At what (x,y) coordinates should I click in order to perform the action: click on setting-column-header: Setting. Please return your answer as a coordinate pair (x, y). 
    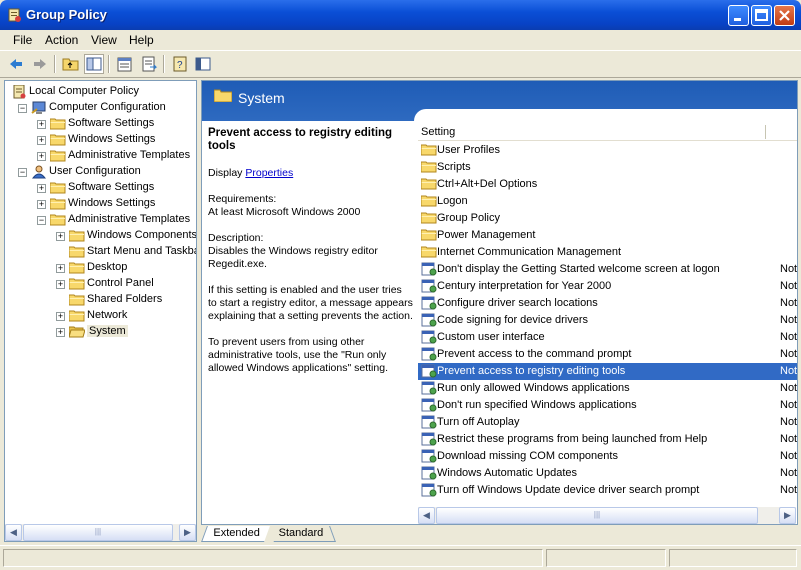
    Looking at the image, I should click on (438, 132).